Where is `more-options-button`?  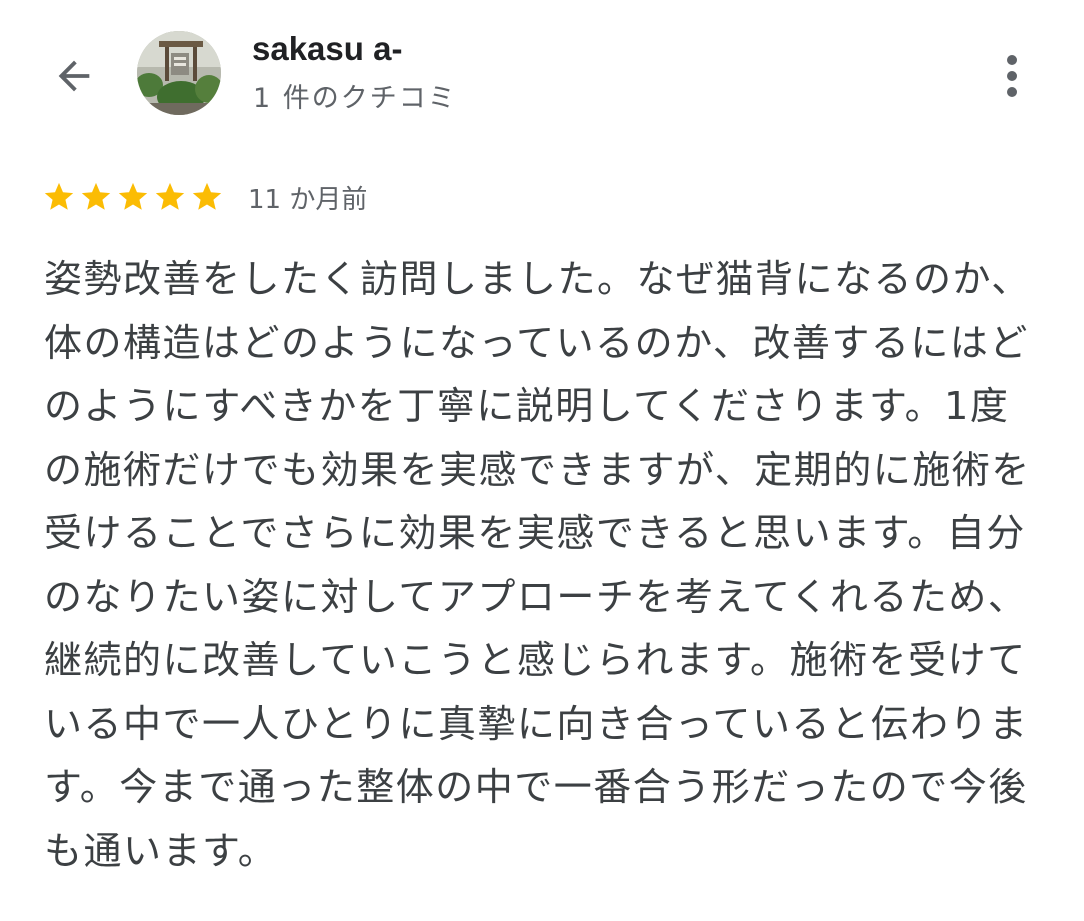 more-options-button is located at coordinates (1012, 76).